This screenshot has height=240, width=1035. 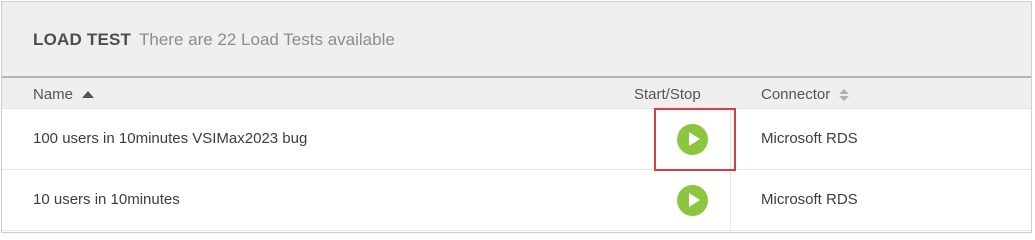 I want to click on sort-ascending-icon, so click(x=88, y=94).